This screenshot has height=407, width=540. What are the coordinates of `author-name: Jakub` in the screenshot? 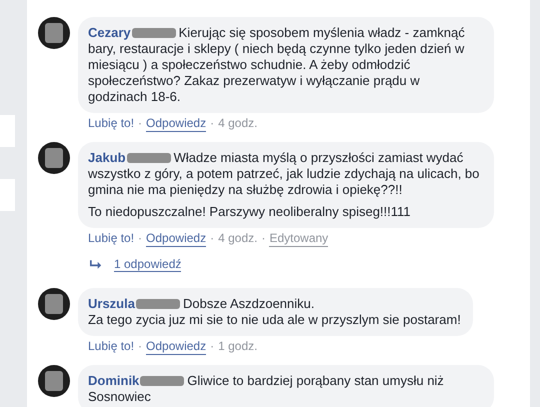 It's located at (107, 157).